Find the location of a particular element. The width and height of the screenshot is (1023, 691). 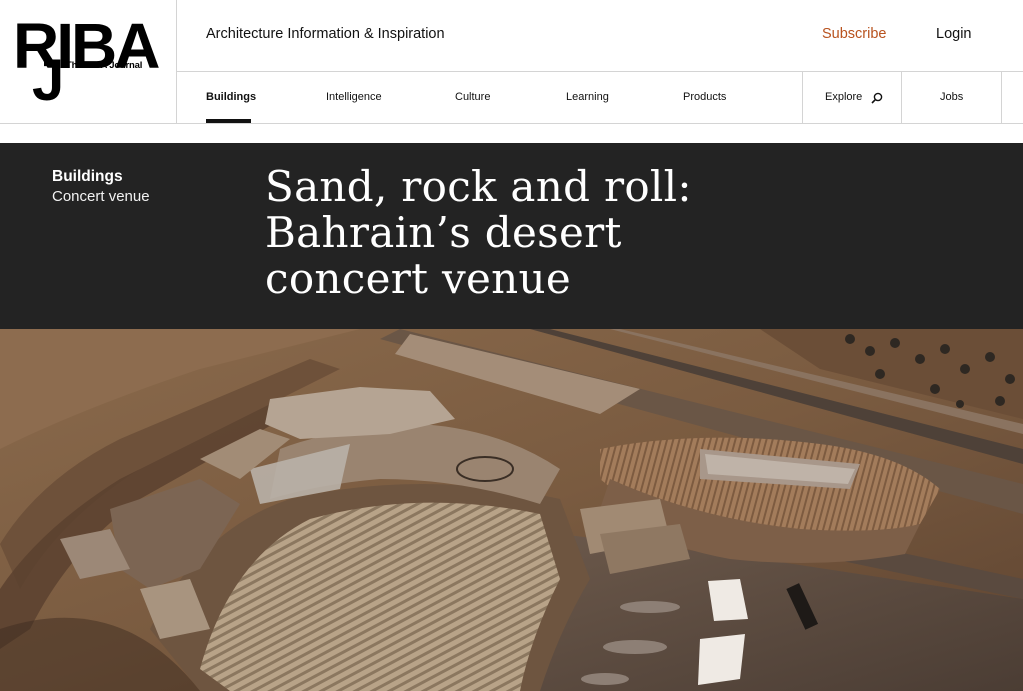

site-description: Architecture Information & Inspiration is located at coordinates (325, 34).